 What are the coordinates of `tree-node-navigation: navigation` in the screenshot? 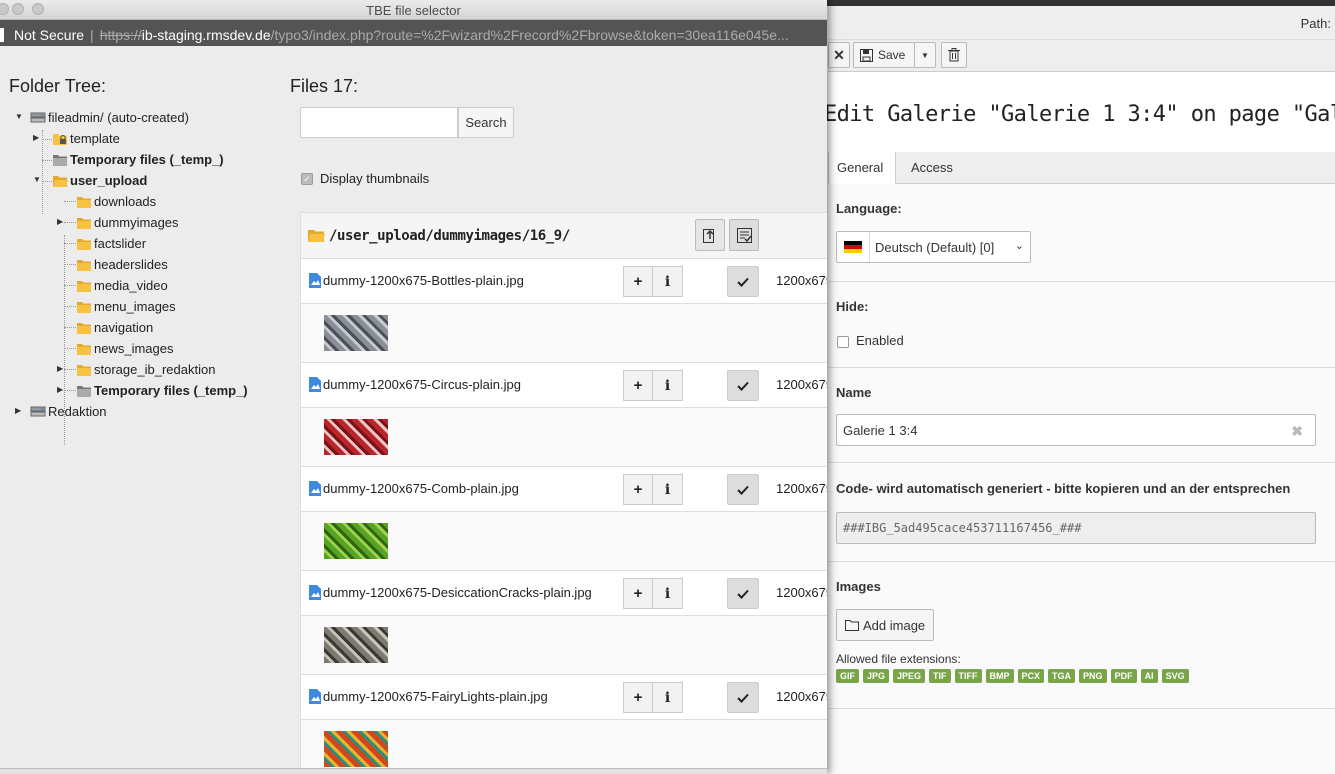 It's located at (114, 327).